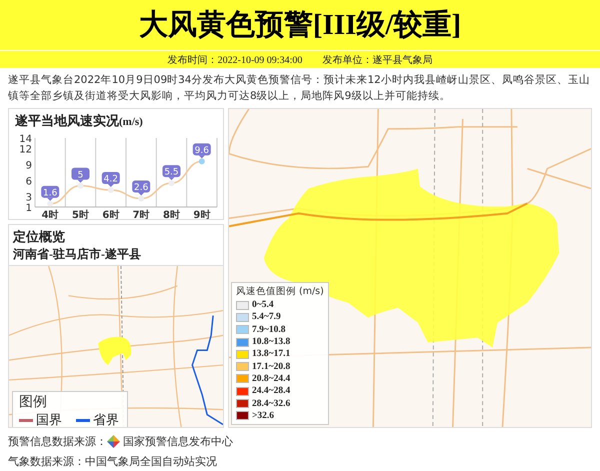  Describe the element at coordinates (271, 391) in the screenshot. I see `legend-label: 24.4~28.4` at that location.